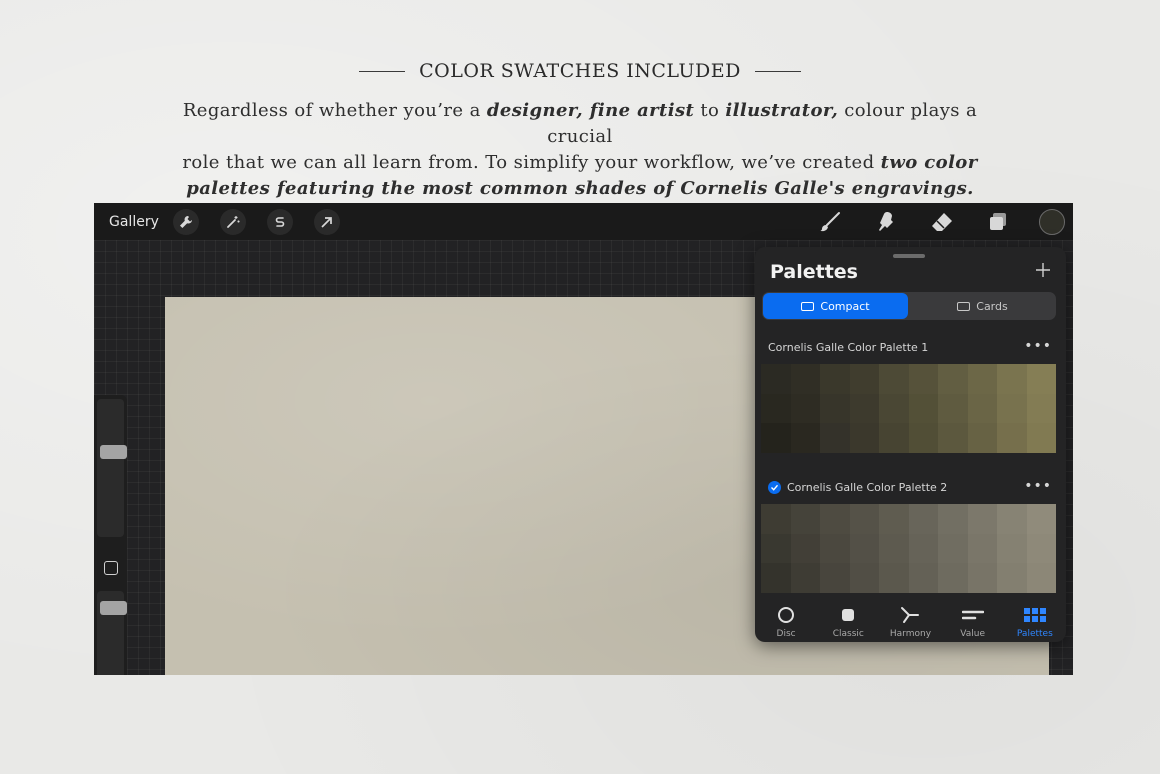 Image resolution: width=1160 pixels, height=774 pixels. I want to click on left-sidebar, so click(110, 535).